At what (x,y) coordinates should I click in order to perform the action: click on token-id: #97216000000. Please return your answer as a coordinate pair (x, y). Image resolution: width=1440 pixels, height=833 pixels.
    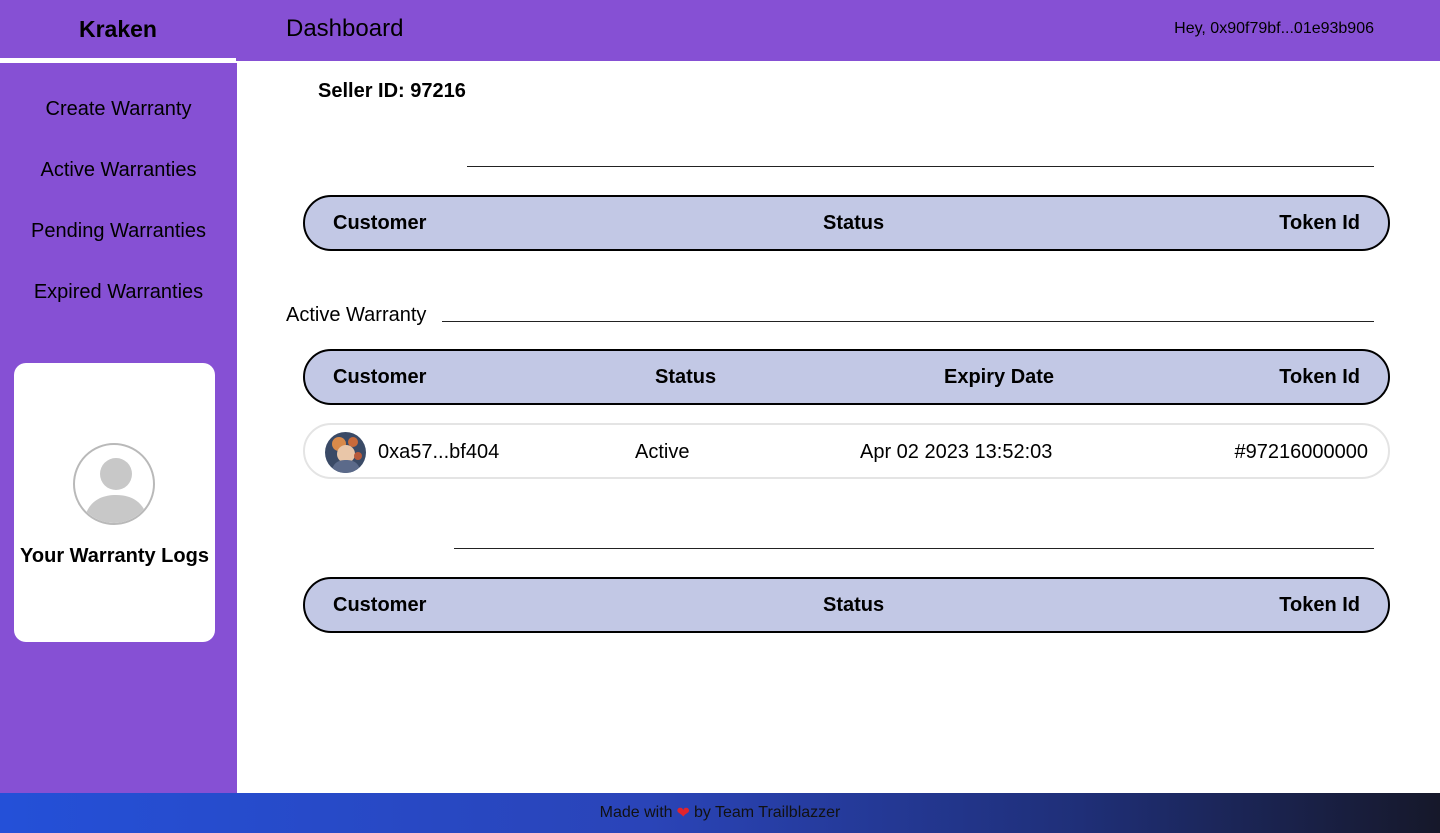
    Looking at the image, I should click on (1301, 452).